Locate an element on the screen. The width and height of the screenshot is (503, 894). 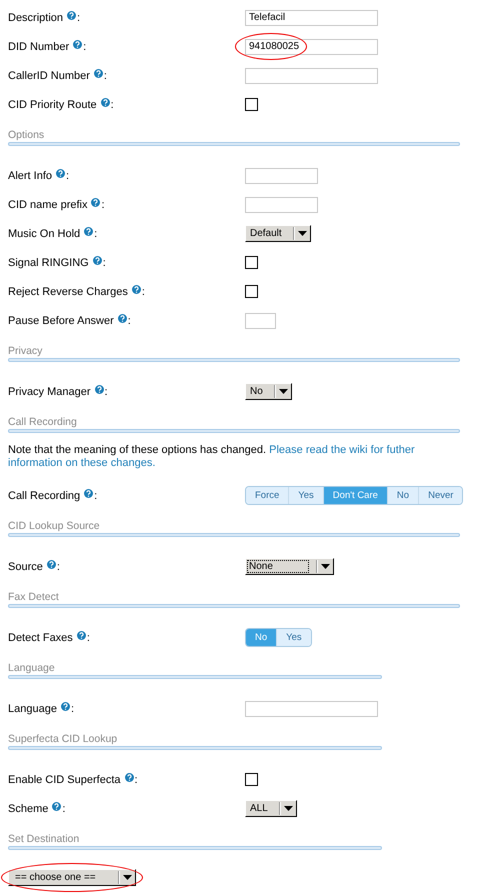
field-label: Description is located at coordinates (36, 18).